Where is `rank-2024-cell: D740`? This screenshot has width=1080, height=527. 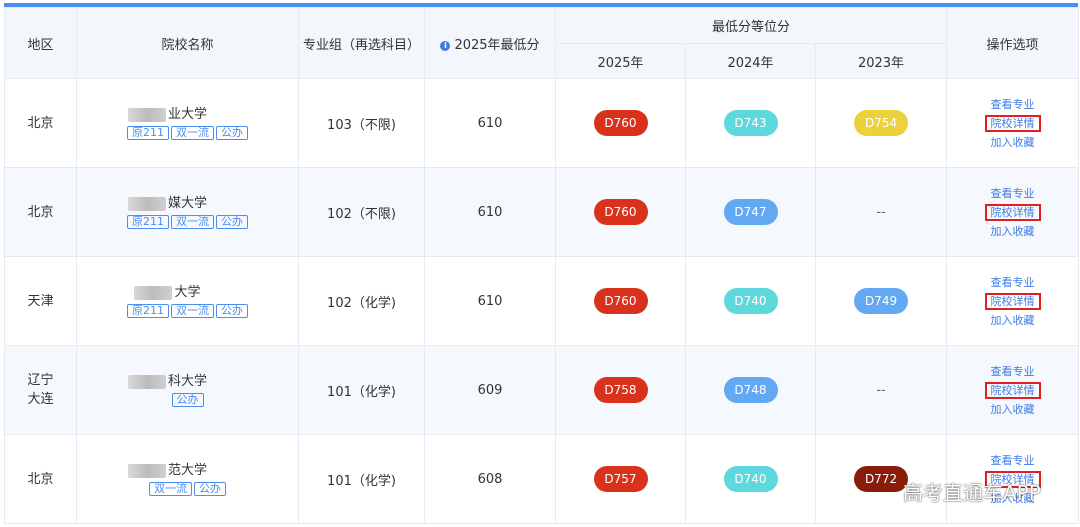 rank-2024-cell: D740 is located at coordinates (750, 479).